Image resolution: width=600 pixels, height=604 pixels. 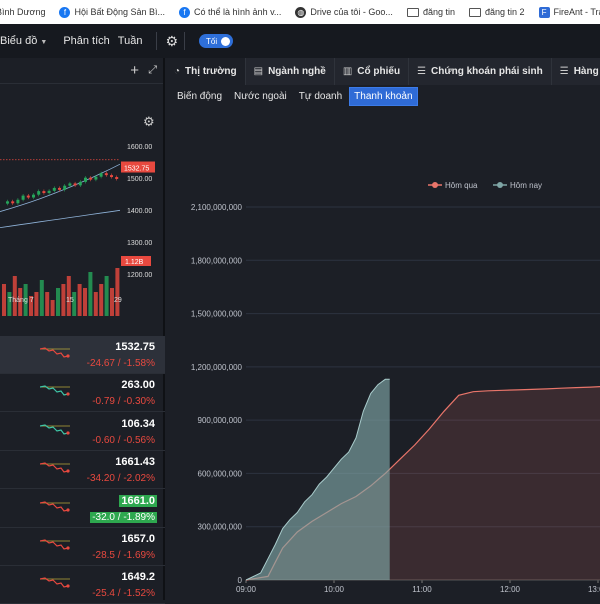 What do you see at coordinates (134, 70) in the screenshot?
I see `plus-icon: +` at bounding box center [134, 70].